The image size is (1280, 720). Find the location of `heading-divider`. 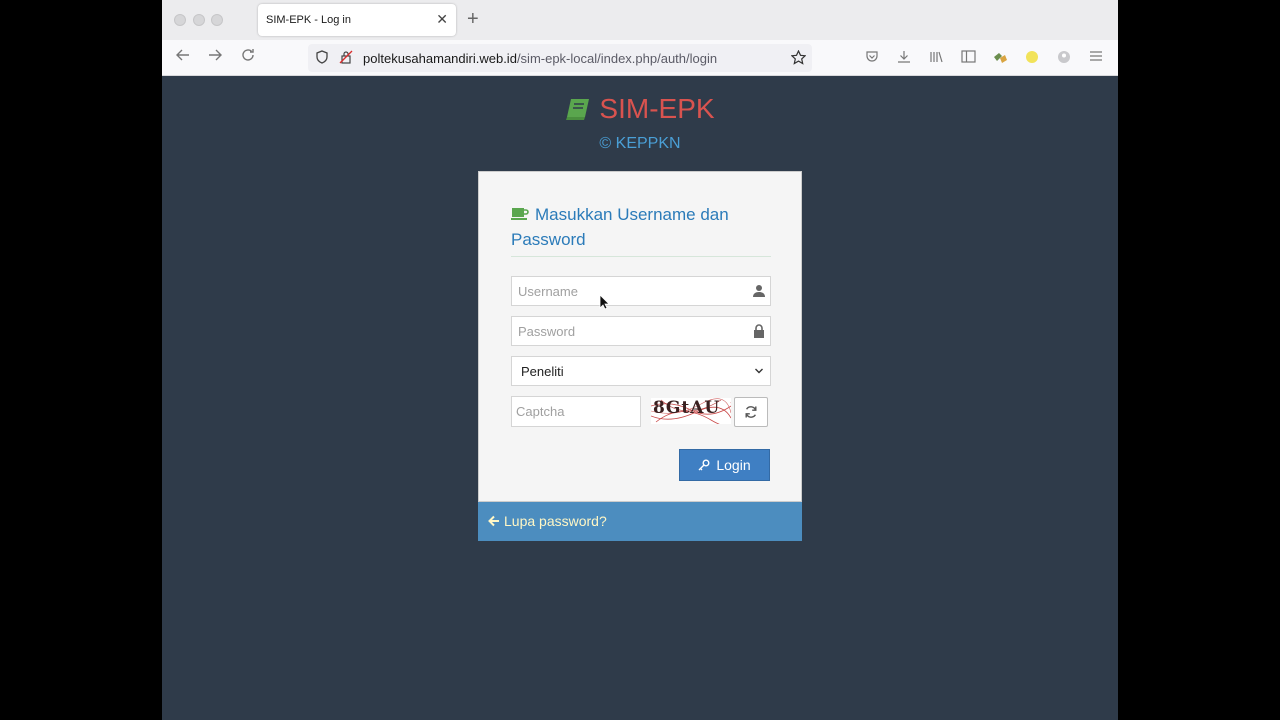

heading-divider is located at coordinates (641, 256).